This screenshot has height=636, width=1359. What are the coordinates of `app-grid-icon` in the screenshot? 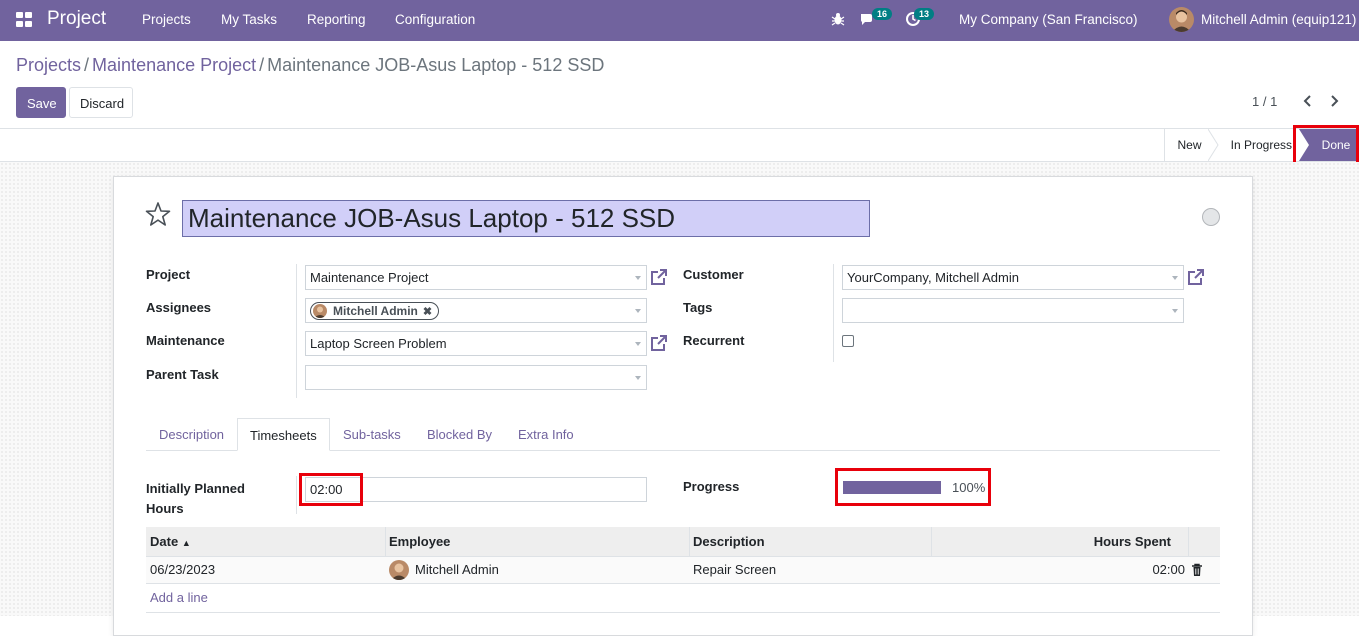 It's located at (24, 19).